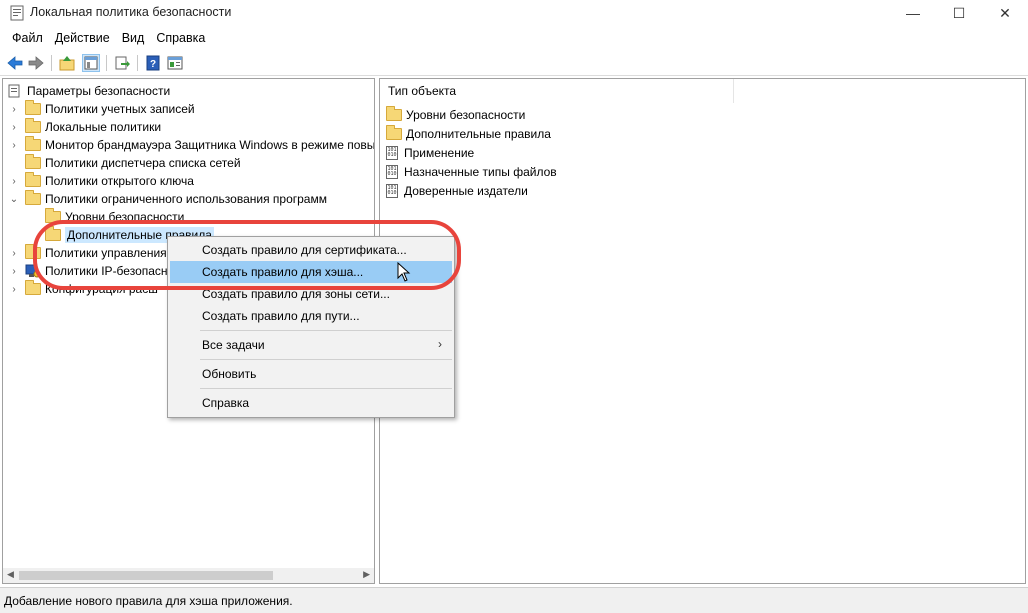 This screenshot has height=613, width=1028. I want to click on menu-item-refresh: Обновить, so click(311, 374).